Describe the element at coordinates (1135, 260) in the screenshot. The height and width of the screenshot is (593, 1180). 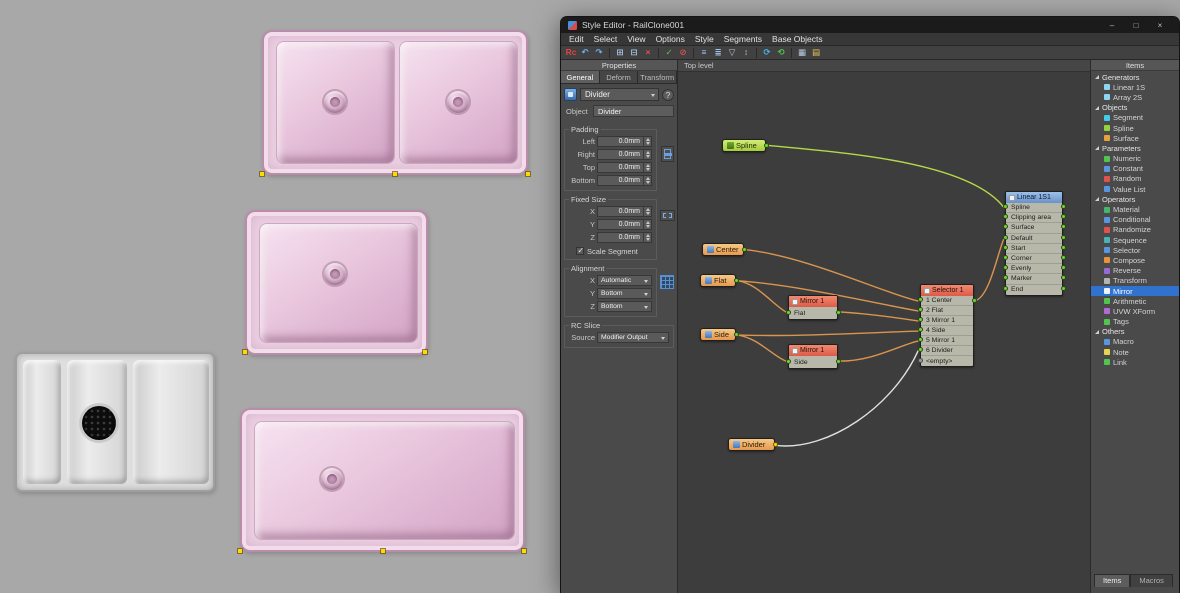
I see `items-tree-row: Compose` at that location.